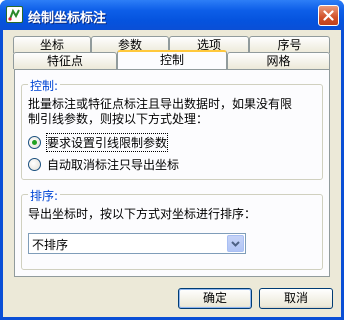 This screenshot has height=320, width=344. I want to click on close-button, so click(328, 15).